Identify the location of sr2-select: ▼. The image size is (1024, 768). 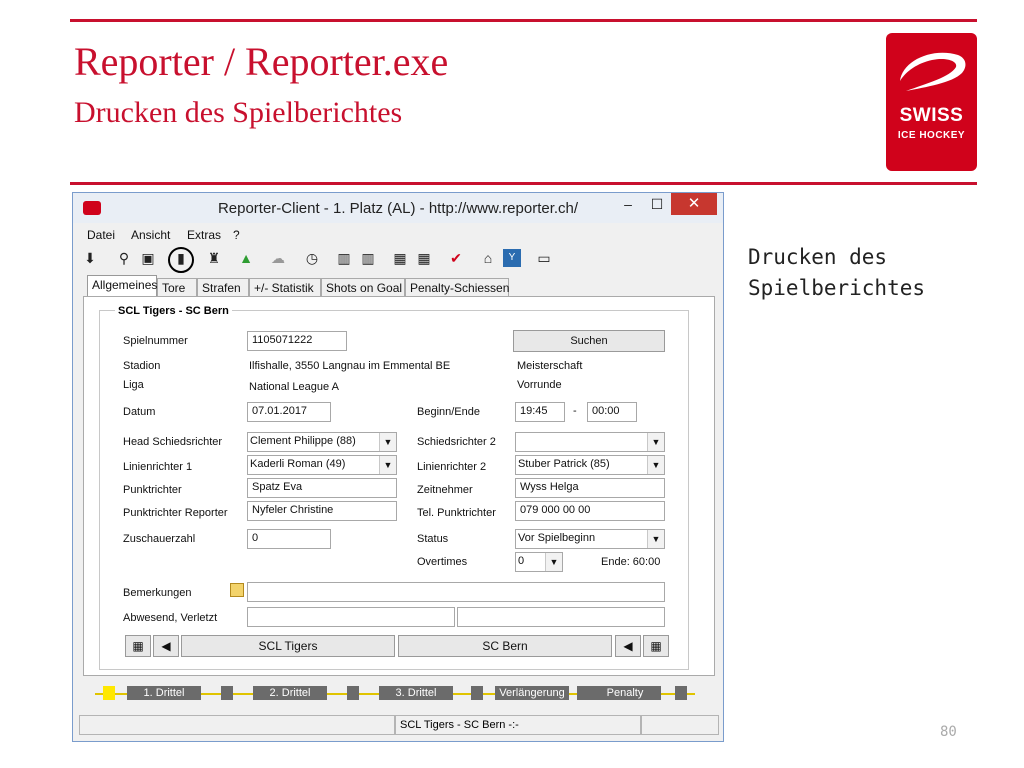
(590, 442).